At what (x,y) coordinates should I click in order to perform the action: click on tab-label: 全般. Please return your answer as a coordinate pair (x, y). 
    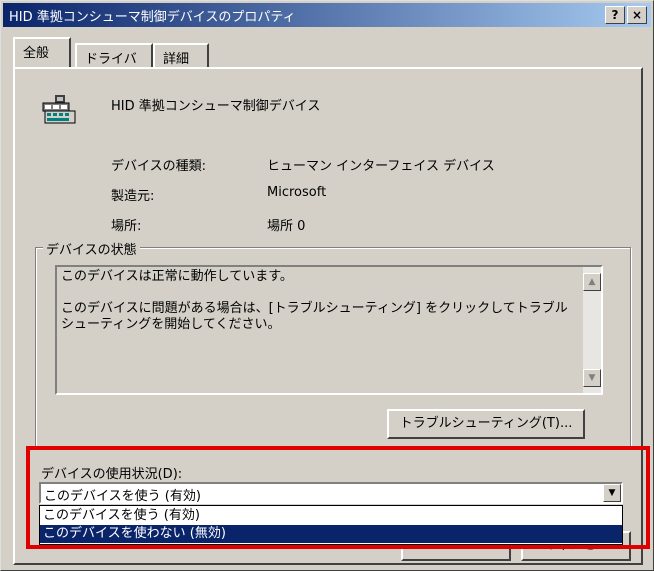
    Looking at the image, I should click on (36, 53).